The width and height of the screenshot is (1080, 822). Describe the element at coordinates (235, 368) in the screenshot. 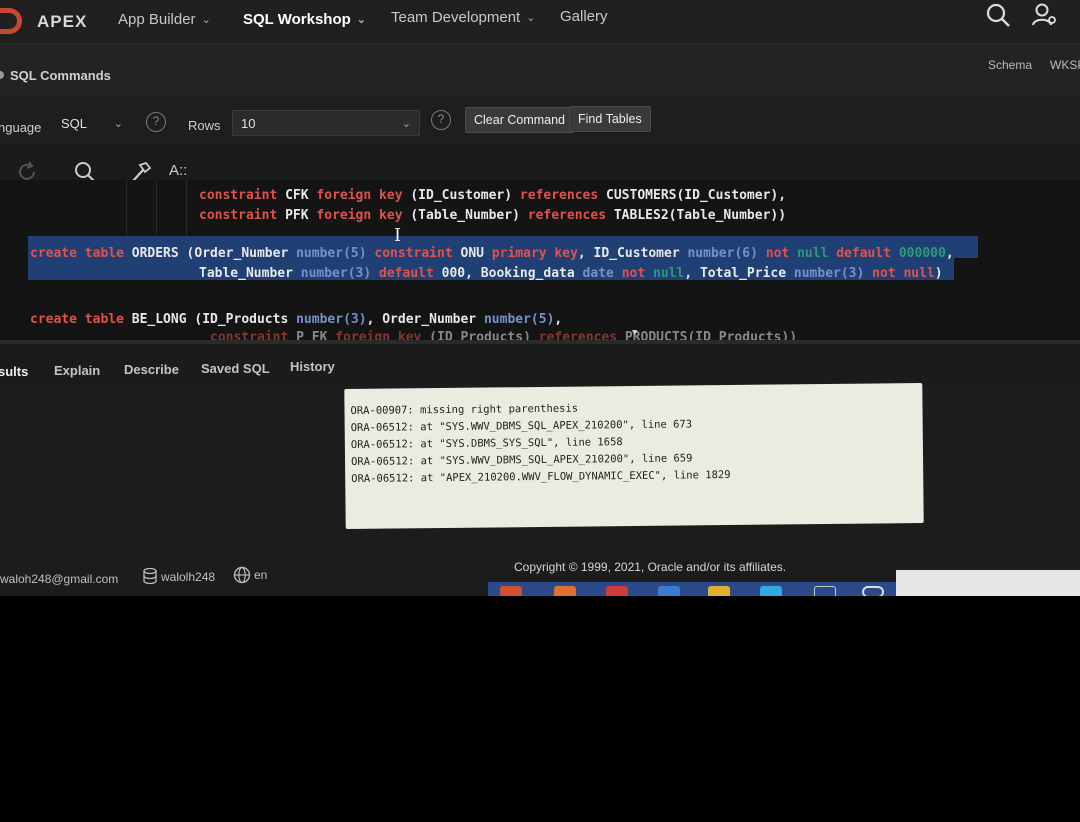

I see `tab-saved-sql: Saved SQL` at that location.